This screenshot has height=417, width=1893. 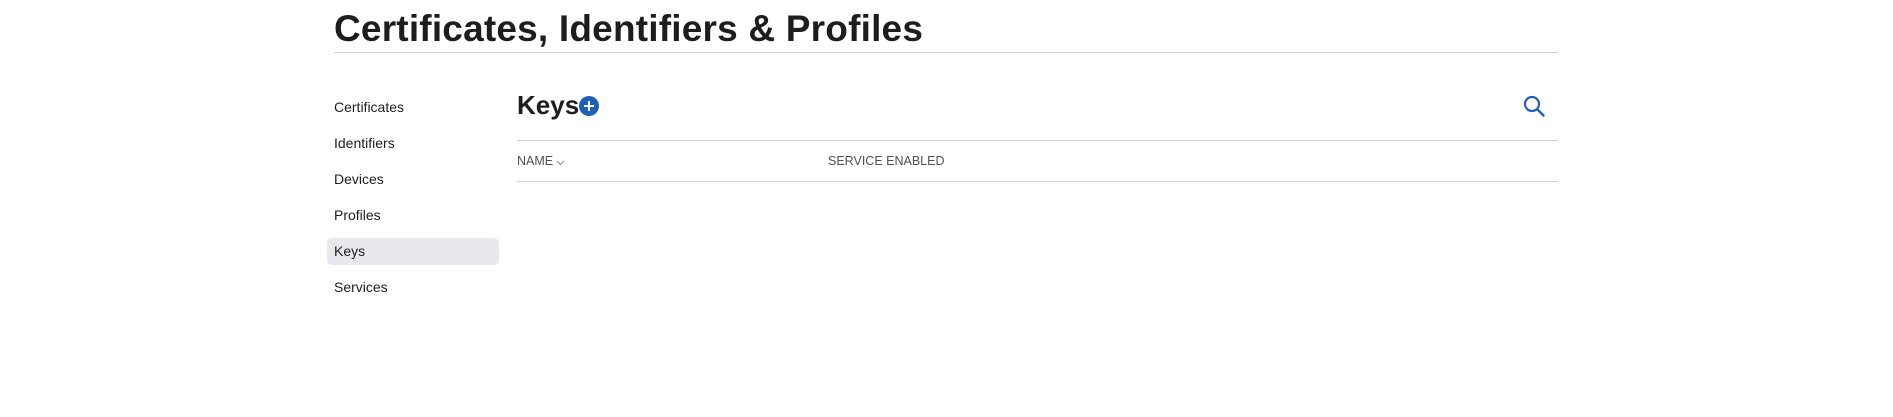 I want to click on section-title: Keys, so click(x=548, y=105).